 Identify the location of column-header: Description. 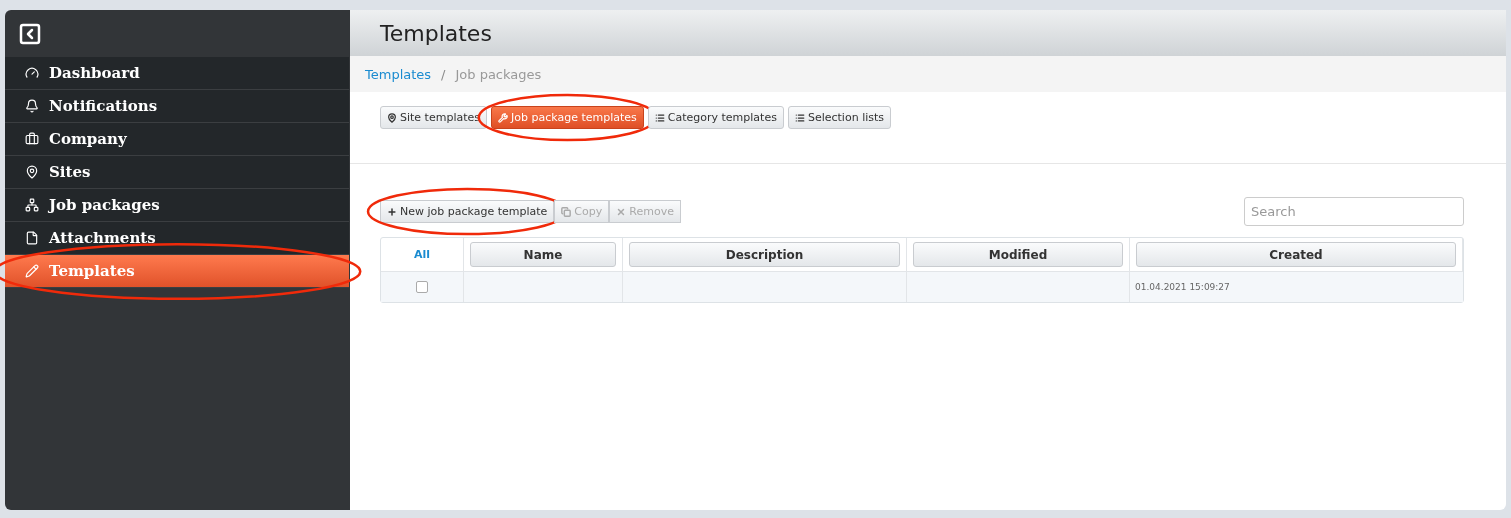
(764, 254).